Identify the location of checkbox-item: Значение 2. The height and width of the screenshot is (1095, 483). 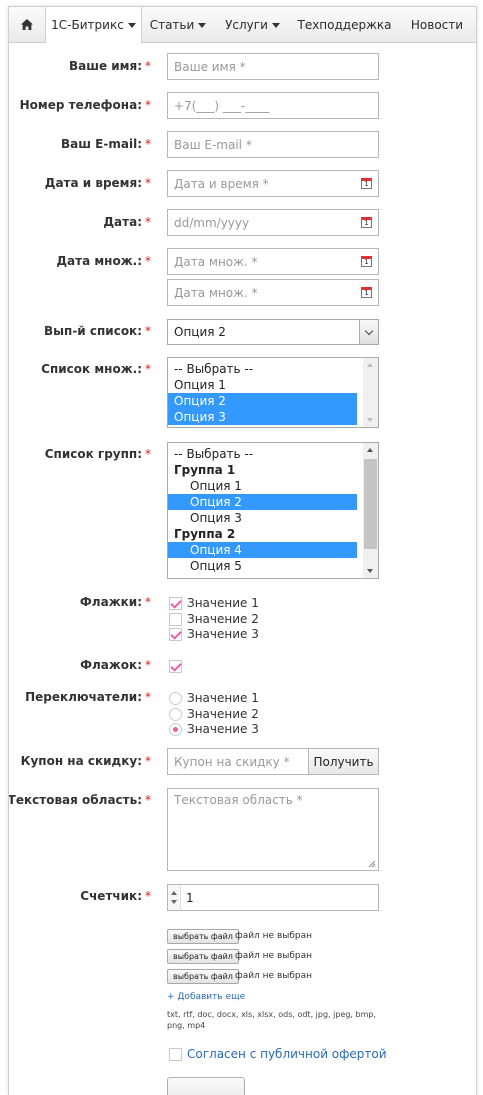
(214, 619).